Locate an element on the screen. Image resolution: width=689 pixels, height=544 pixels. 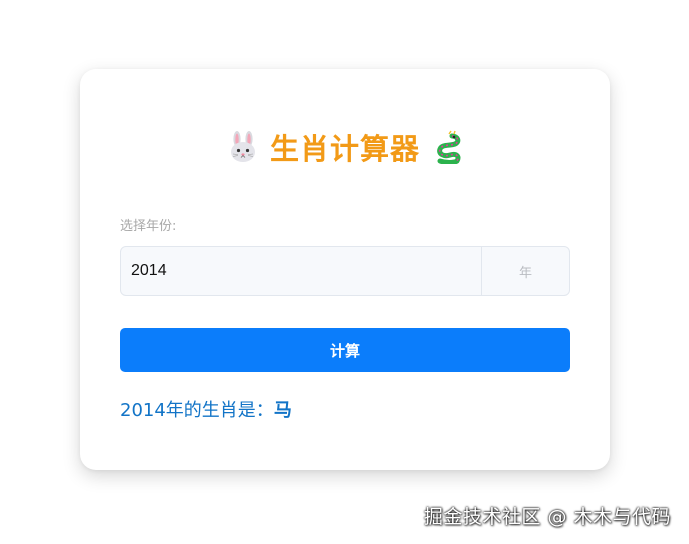
dragon-icon is located at coordinates (447, 147).